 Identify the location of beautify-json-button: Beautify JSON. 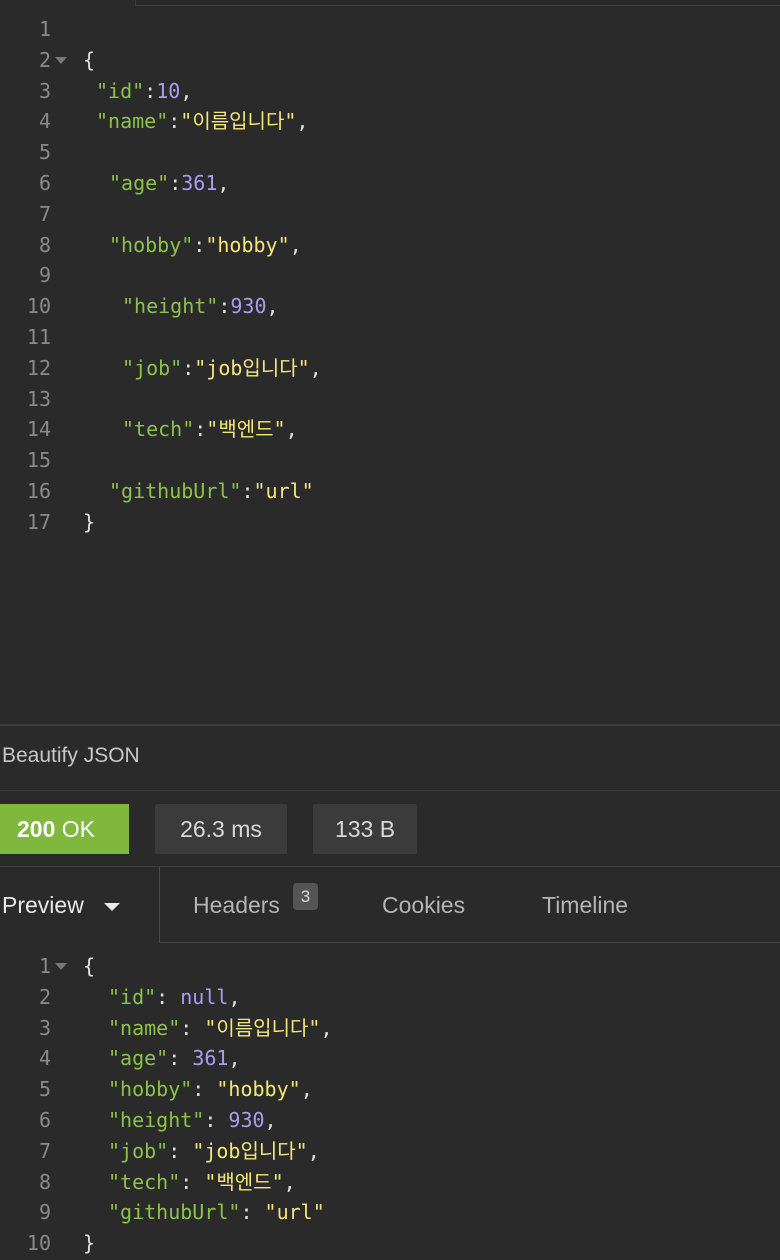
(71, 756).